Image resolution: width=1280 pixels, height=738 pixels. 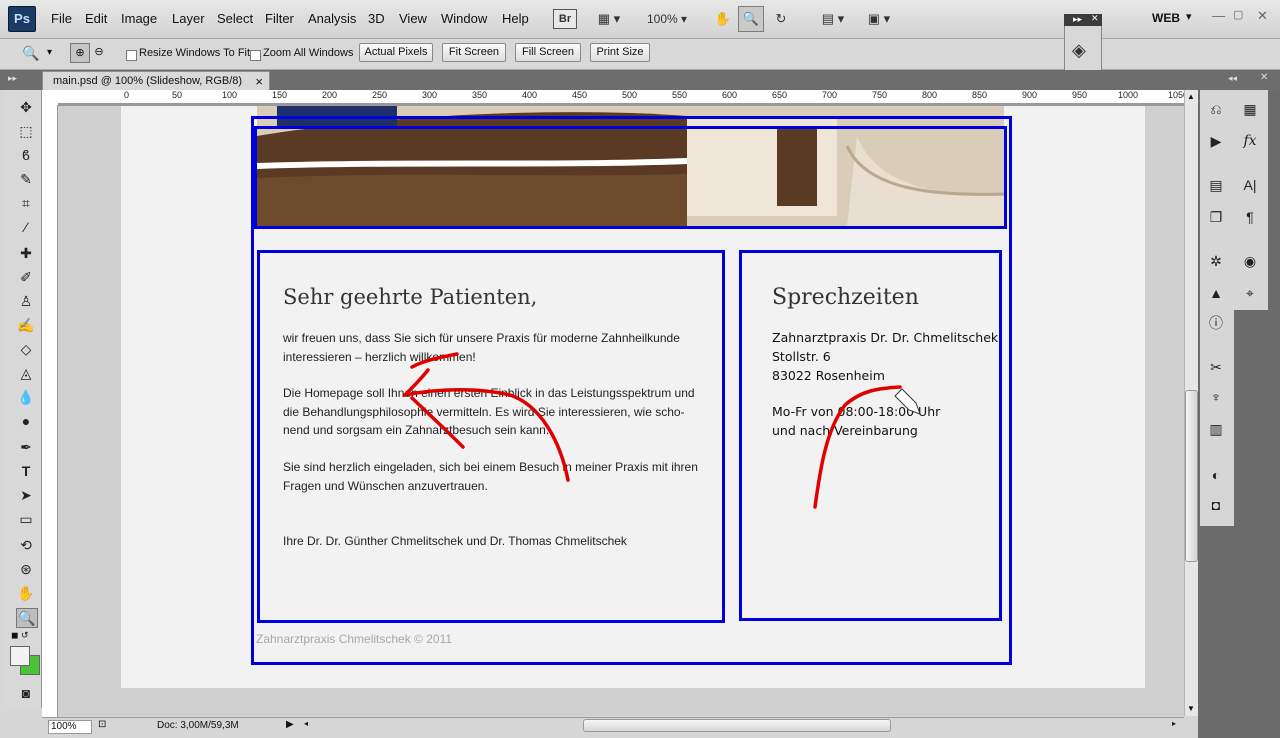 What do you see at coordinates (1250, 293) in the screenshot?
I see `transform-panel-icon: ⌖` at bounding box center [1250, 293].